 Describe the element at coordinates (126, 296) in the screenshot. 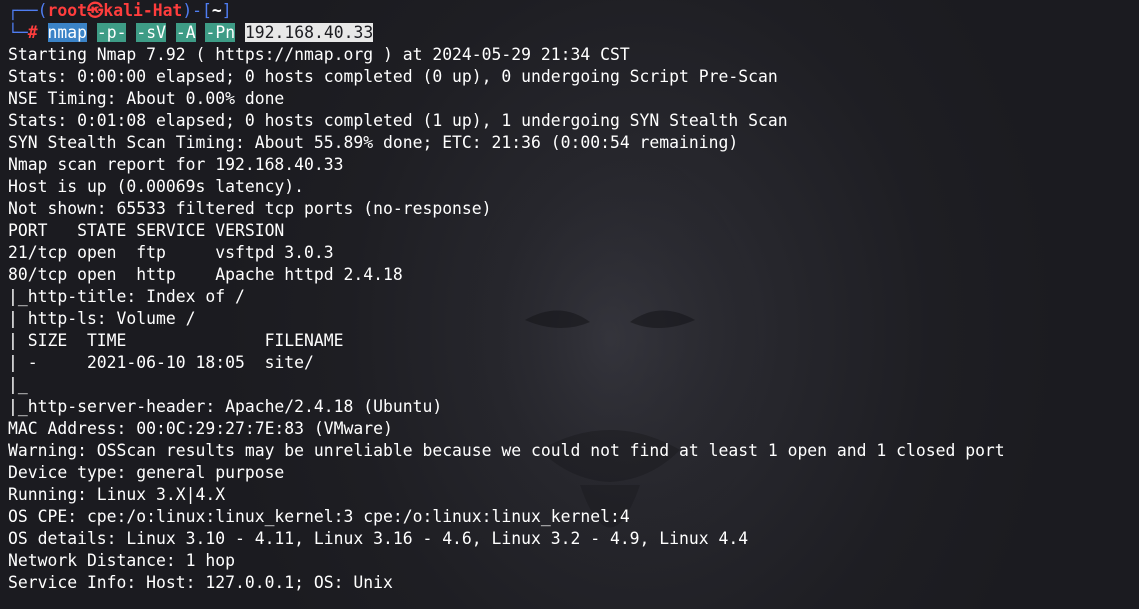

I see `output-line: |_http-title: Index of /` at that location.